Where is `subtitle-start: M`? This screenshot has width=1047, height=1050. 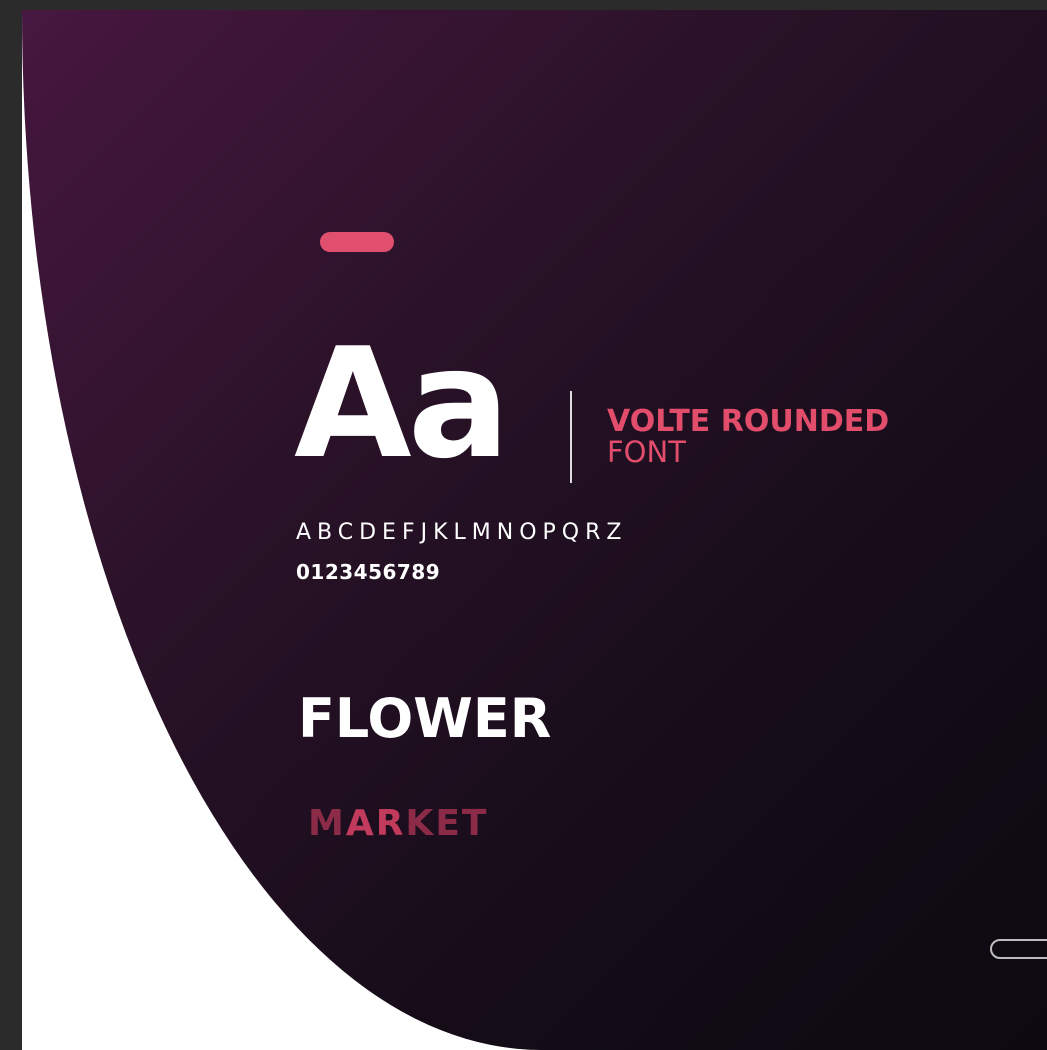 subtitle-start: M is located at coordinates (327, 823).